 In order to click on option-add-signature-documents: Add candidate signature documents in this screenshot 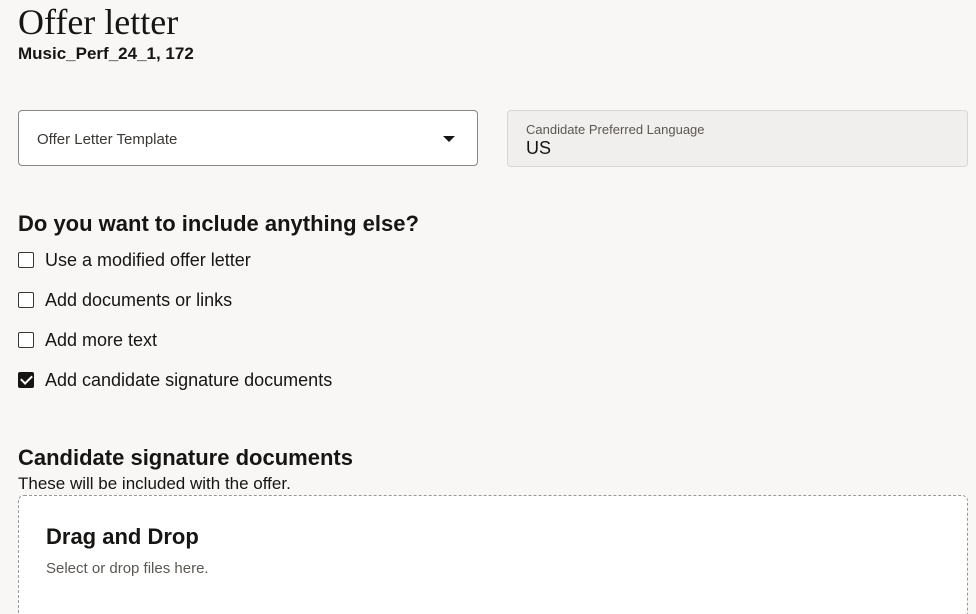, I will do `click(175, 380)`.